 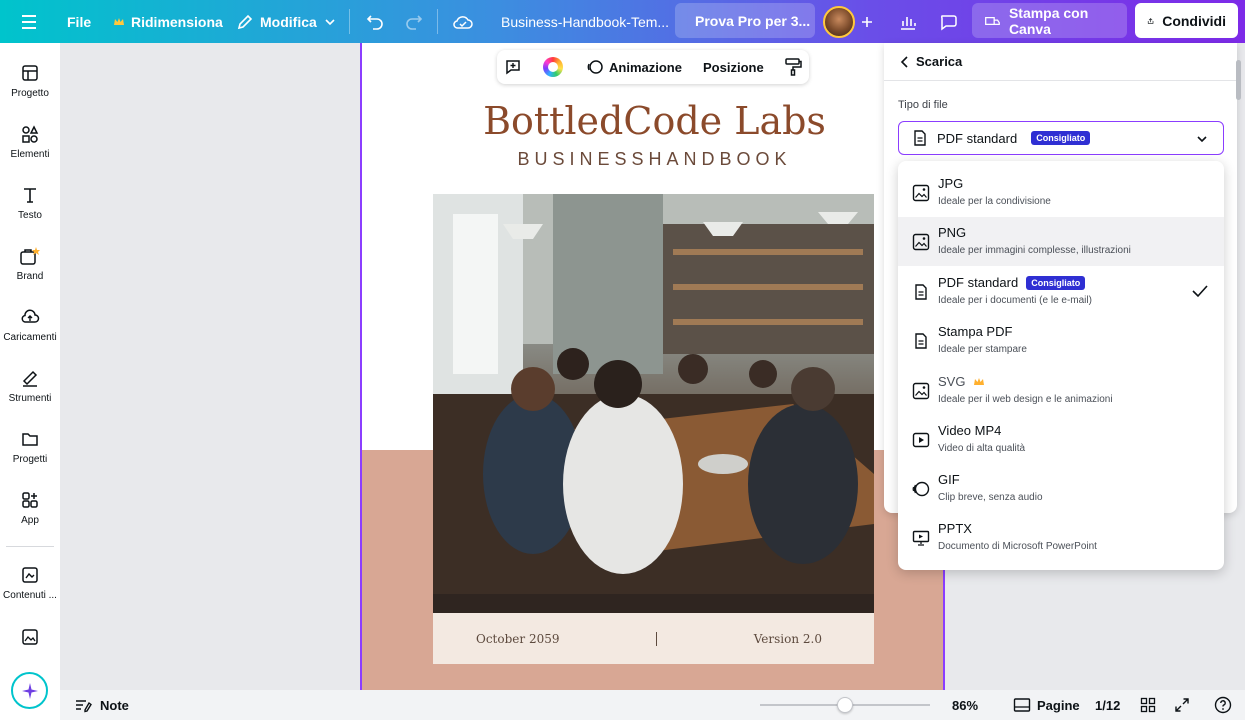 I want to click on zoom-slider-thumb, so click(x=845, y=705).